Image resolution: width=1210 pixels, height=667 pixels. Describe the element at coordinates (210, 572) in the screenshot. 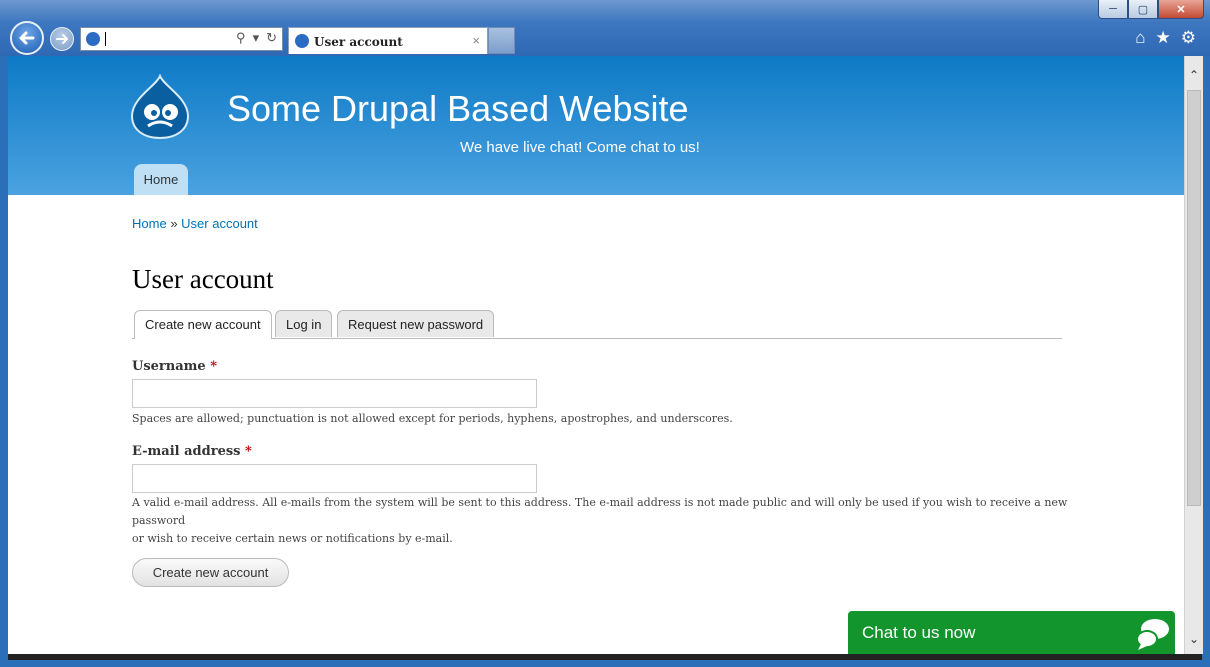

I see `create-account-button: Create new account` at that location.